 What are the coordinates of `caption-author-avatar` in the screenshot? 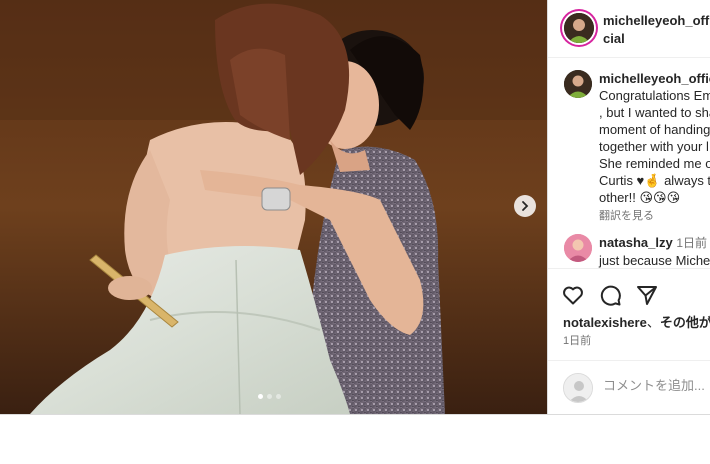 It's located at (578, 84).